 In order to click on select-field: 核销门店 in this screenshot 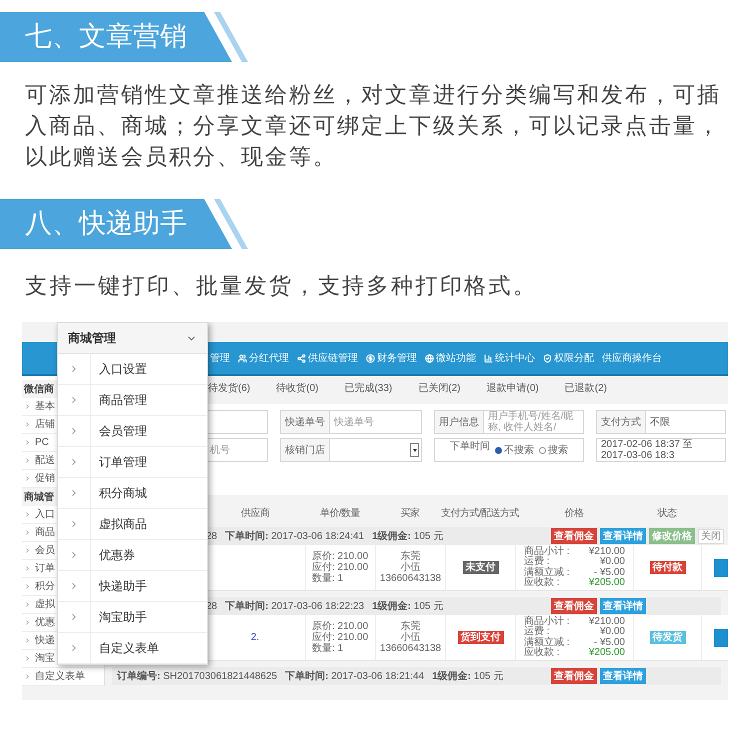, I will do `click(351, 450)`.